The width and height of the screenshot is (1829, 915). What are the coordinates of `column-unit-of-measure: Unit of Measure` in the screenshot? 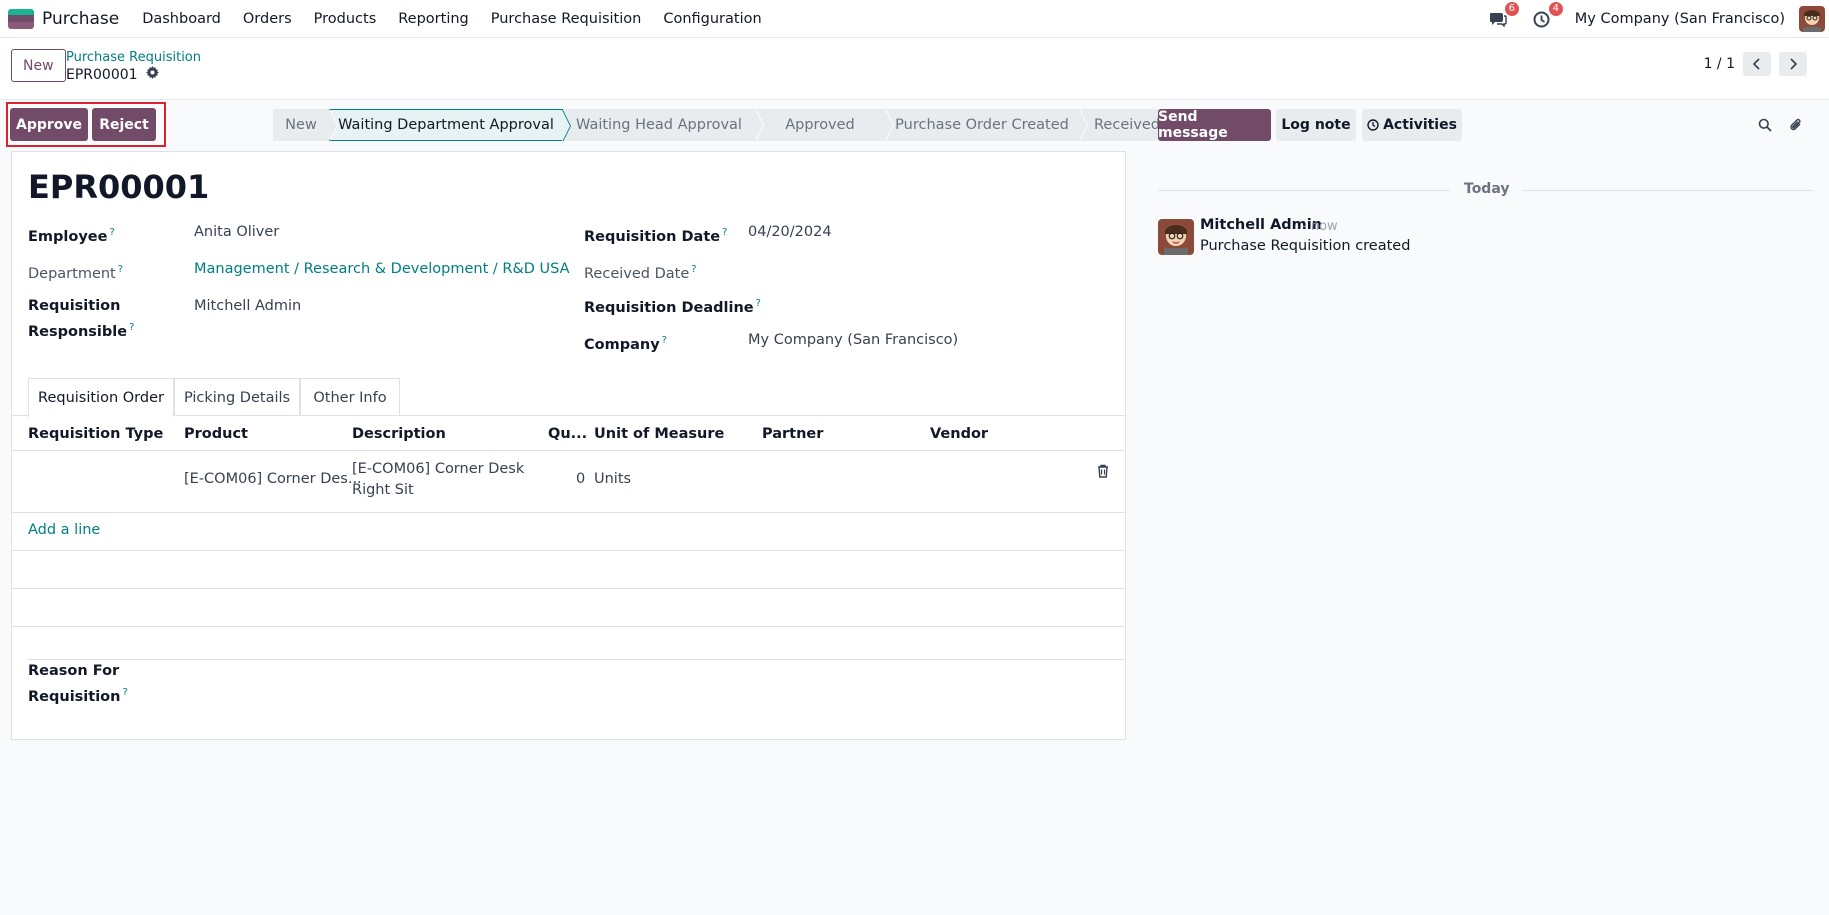 It's located at (659, 434).